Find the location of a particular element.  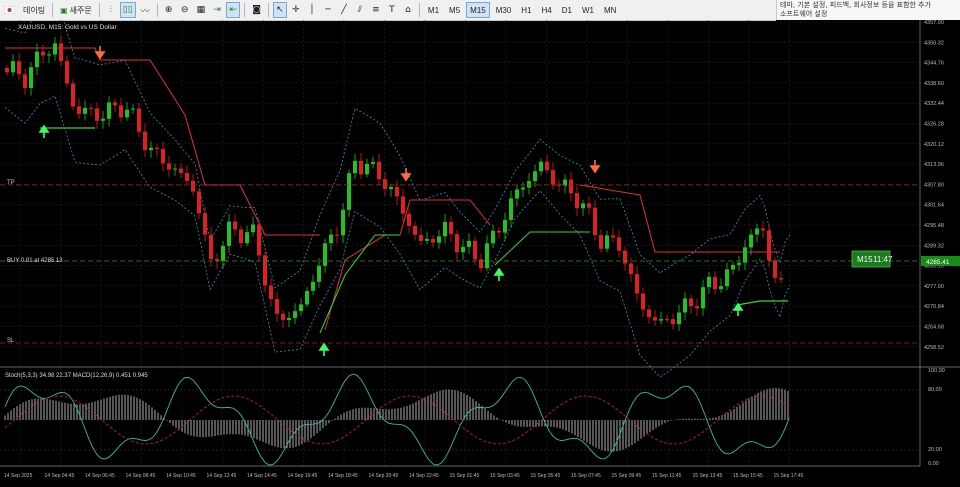

indicator-tick-label: 20.00 is located at coordinates (935, 450).